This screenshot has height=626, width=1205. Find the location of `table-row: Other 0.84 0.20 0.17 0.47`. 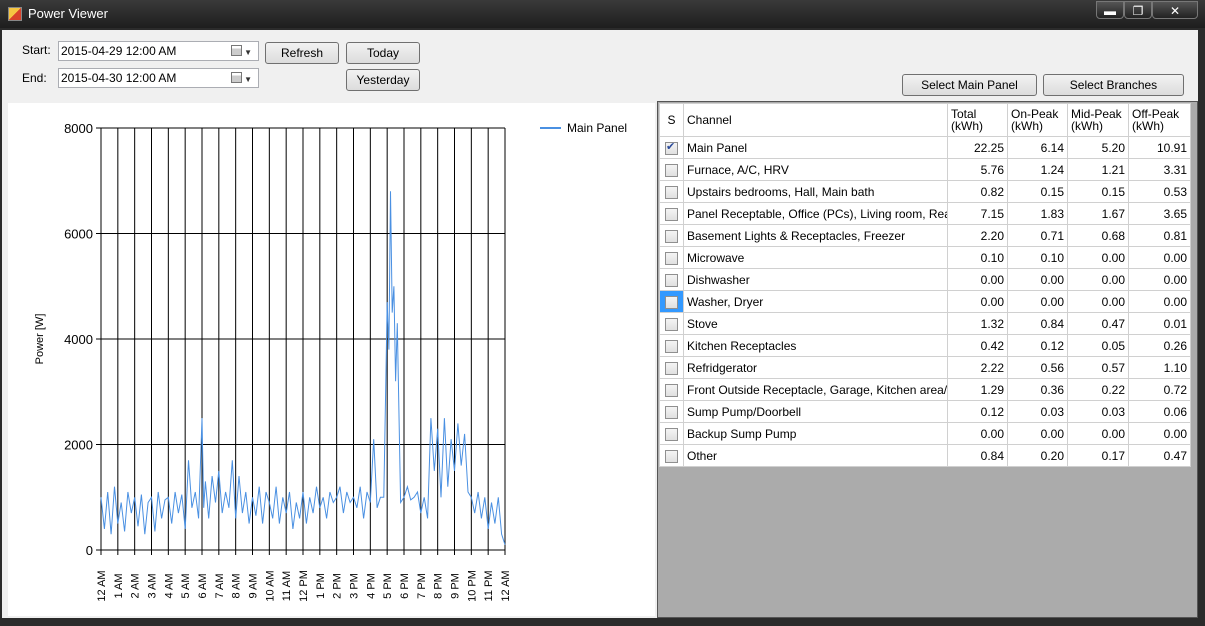

table-row: Other 0.84 0.20 0.17 0.47 is located at coordinates (925, 455).